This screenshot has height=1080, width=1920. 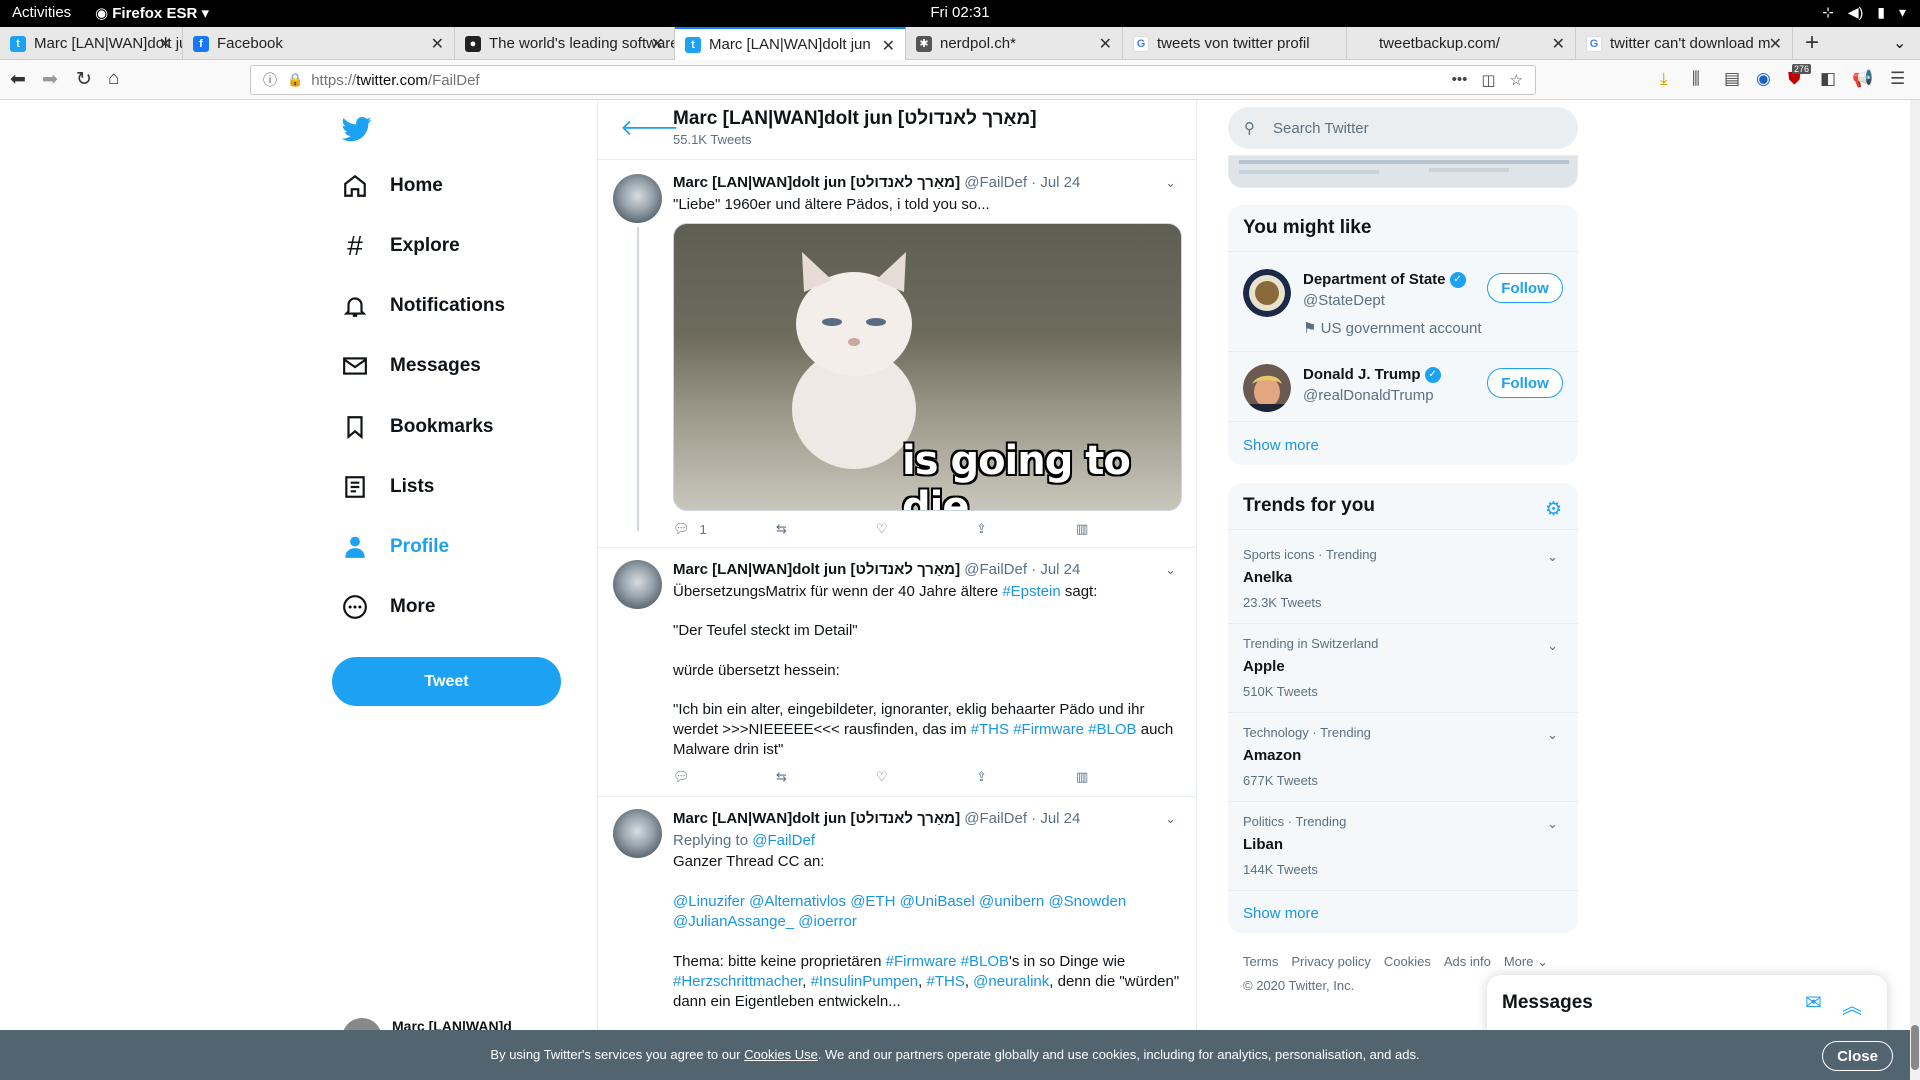 I want to click on sidebar-item-notifications: Notifications, so click(x=422, y=306).